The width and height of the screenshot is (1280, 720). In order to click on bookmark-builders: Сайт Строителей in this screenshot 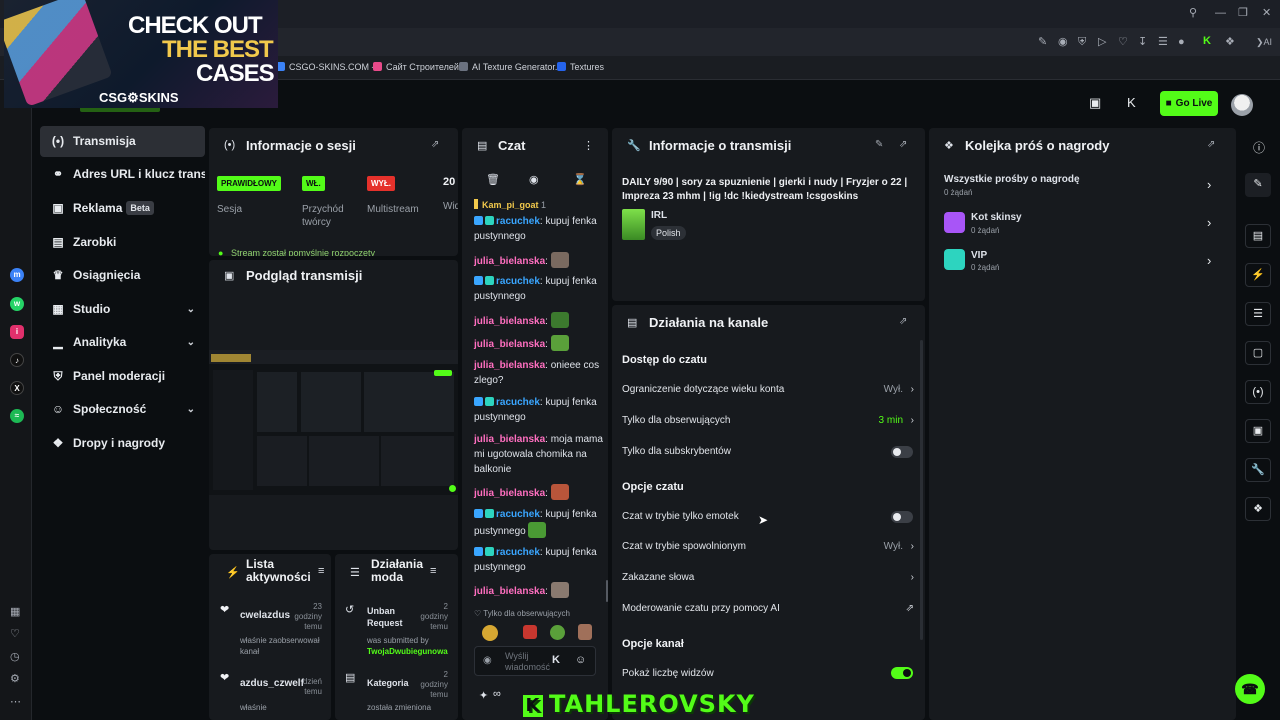, I will do `click(416, 67)`.